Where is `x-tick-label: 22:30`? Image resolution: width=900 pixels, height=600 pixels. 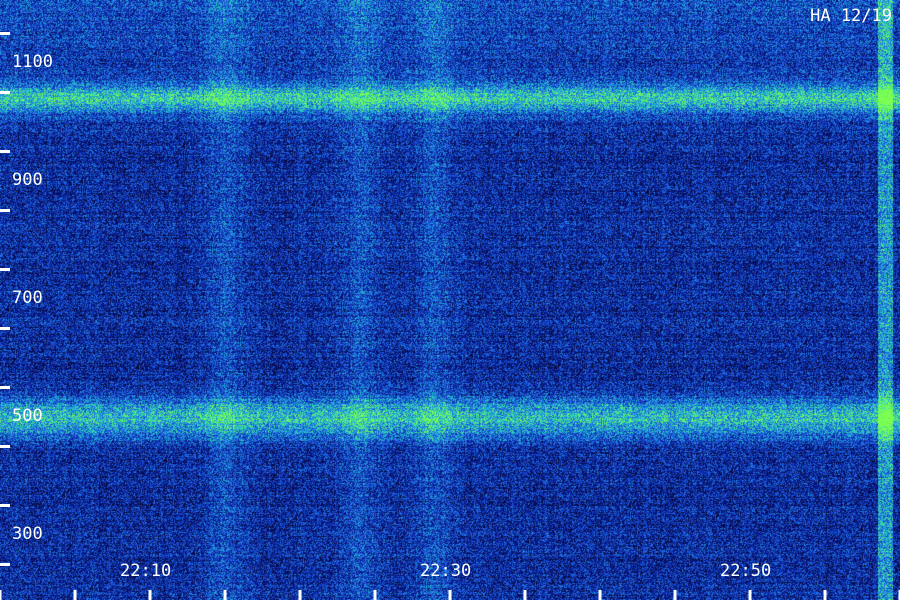
x-tick-label: 22:30 is located at coordinates (446, 571).